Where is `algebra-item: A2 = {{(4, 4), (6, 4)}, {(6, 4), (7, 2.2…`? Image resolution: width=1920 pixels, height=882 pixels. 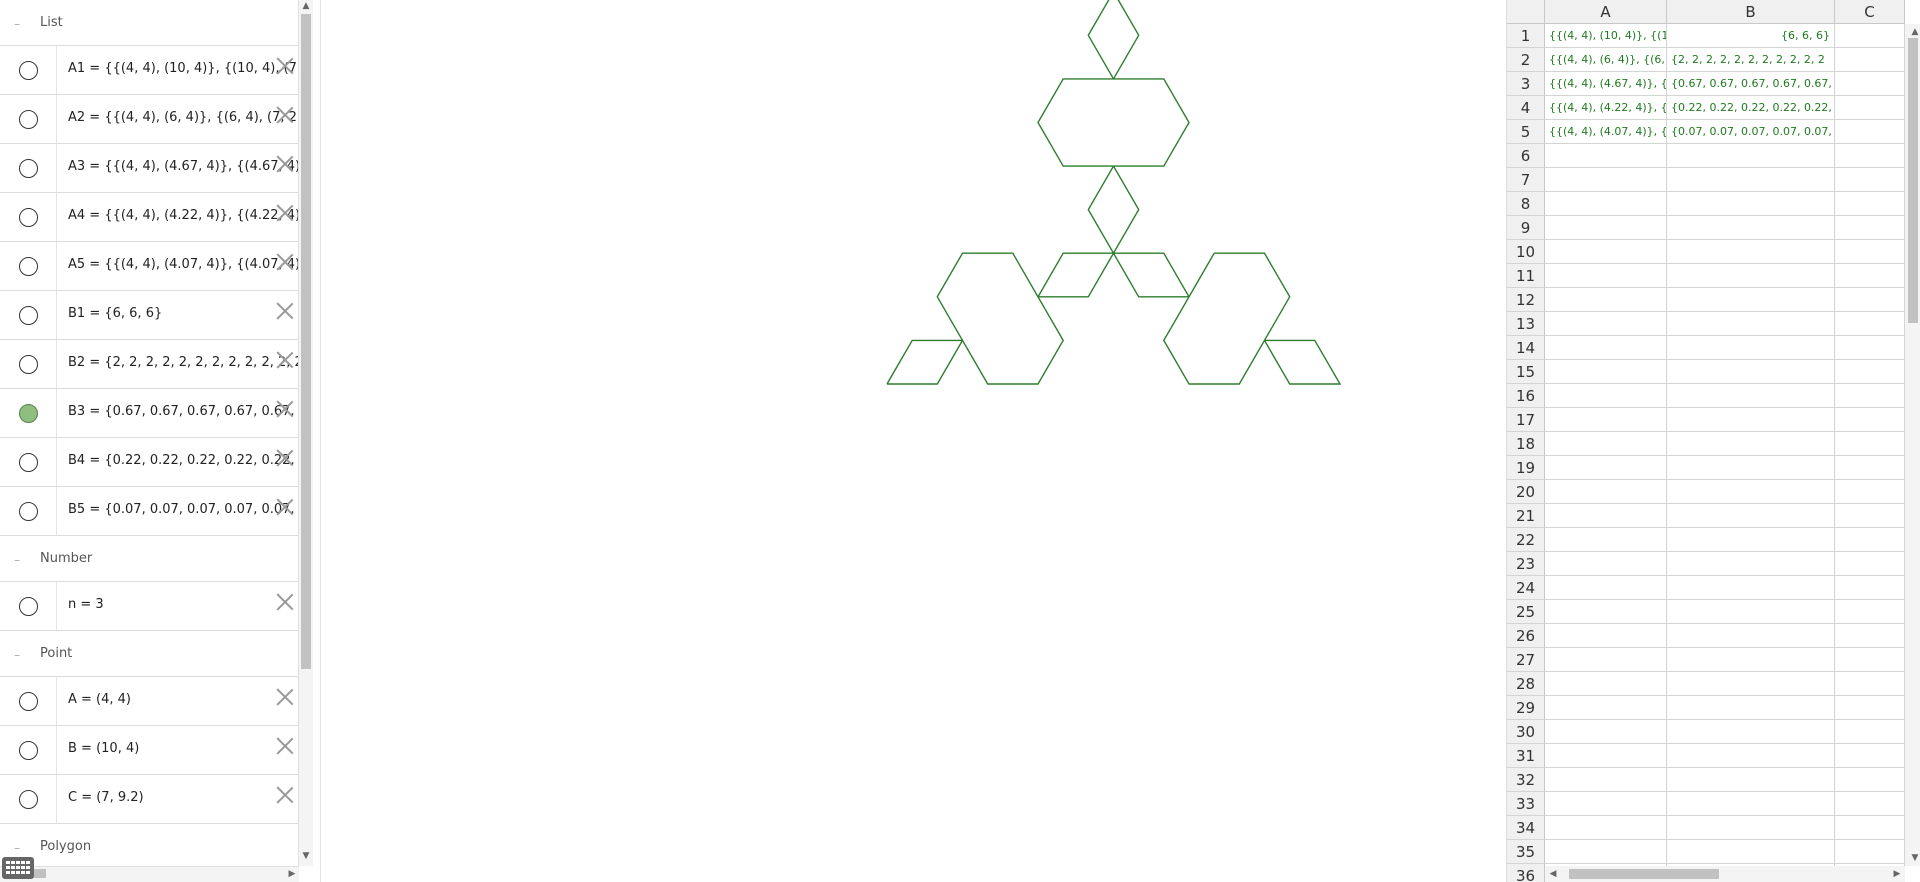 algebra-item: A2 = {{(4, 4), (6, 4)}, {(6, 4), (7, 2.2… is located at coordinates (149, 119).